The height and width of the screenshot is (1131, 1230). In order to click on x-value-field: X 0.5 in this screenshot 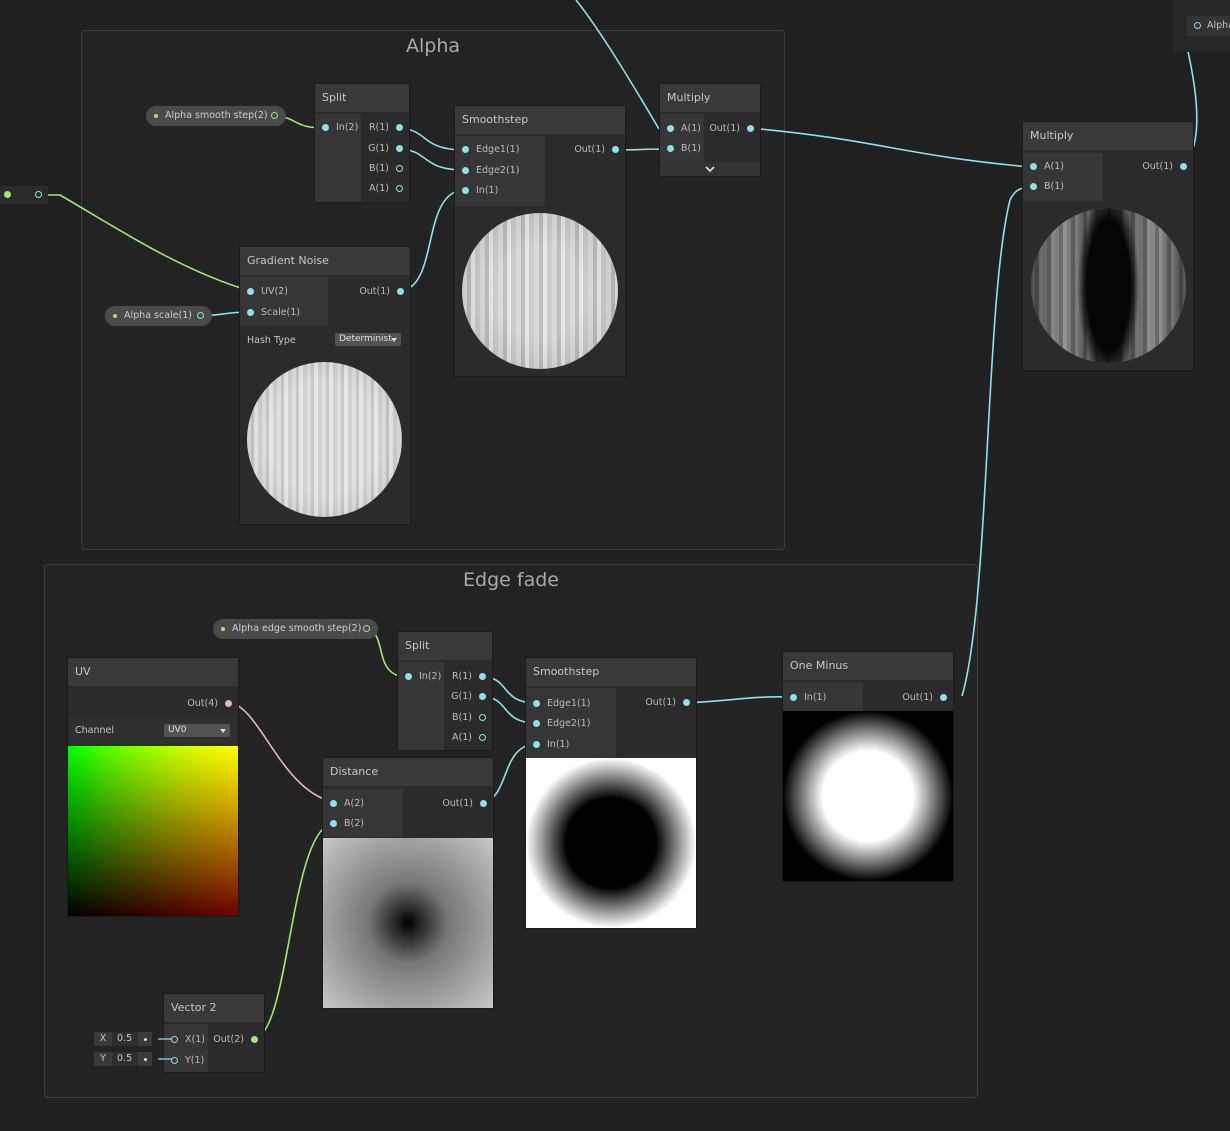, I will do `click(126, 1039)`.